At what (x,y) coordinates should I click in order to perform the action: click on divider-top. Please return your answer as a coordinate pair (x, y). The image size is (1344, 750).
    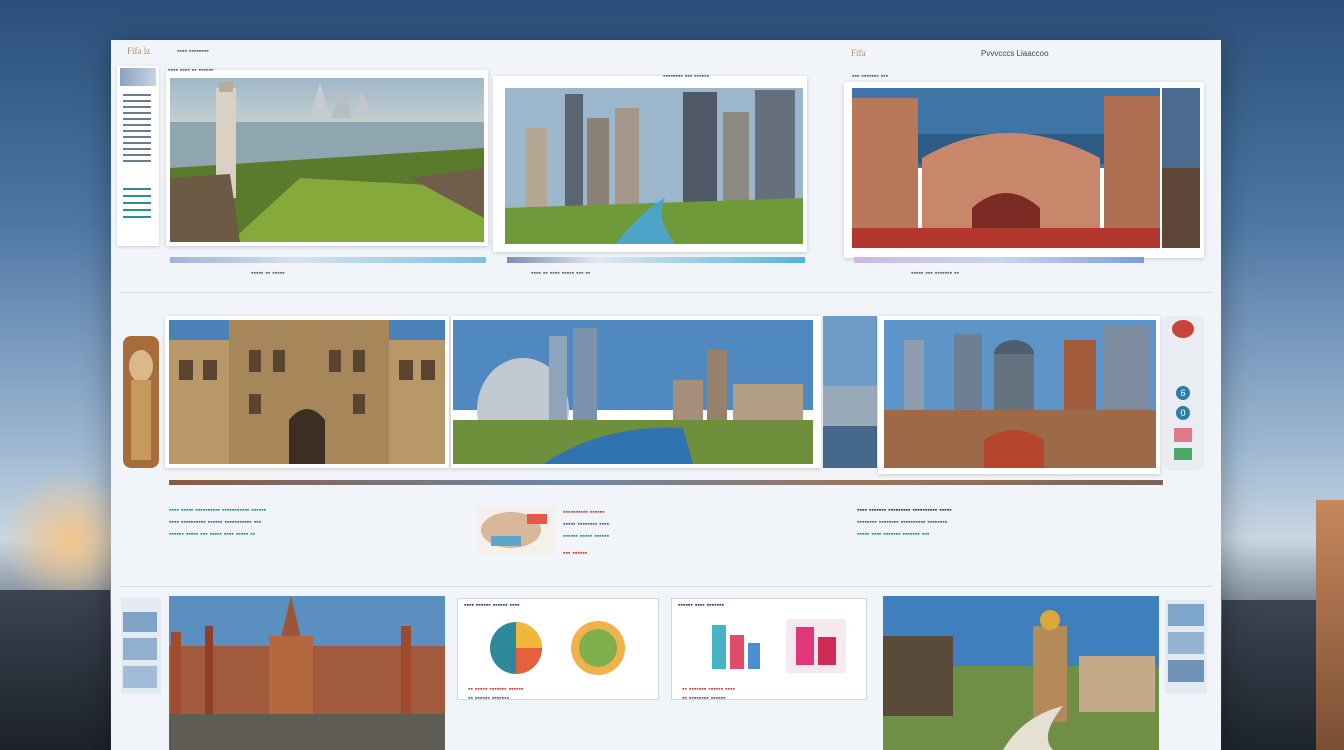
    Looking at the image, I should click on (666, 292).